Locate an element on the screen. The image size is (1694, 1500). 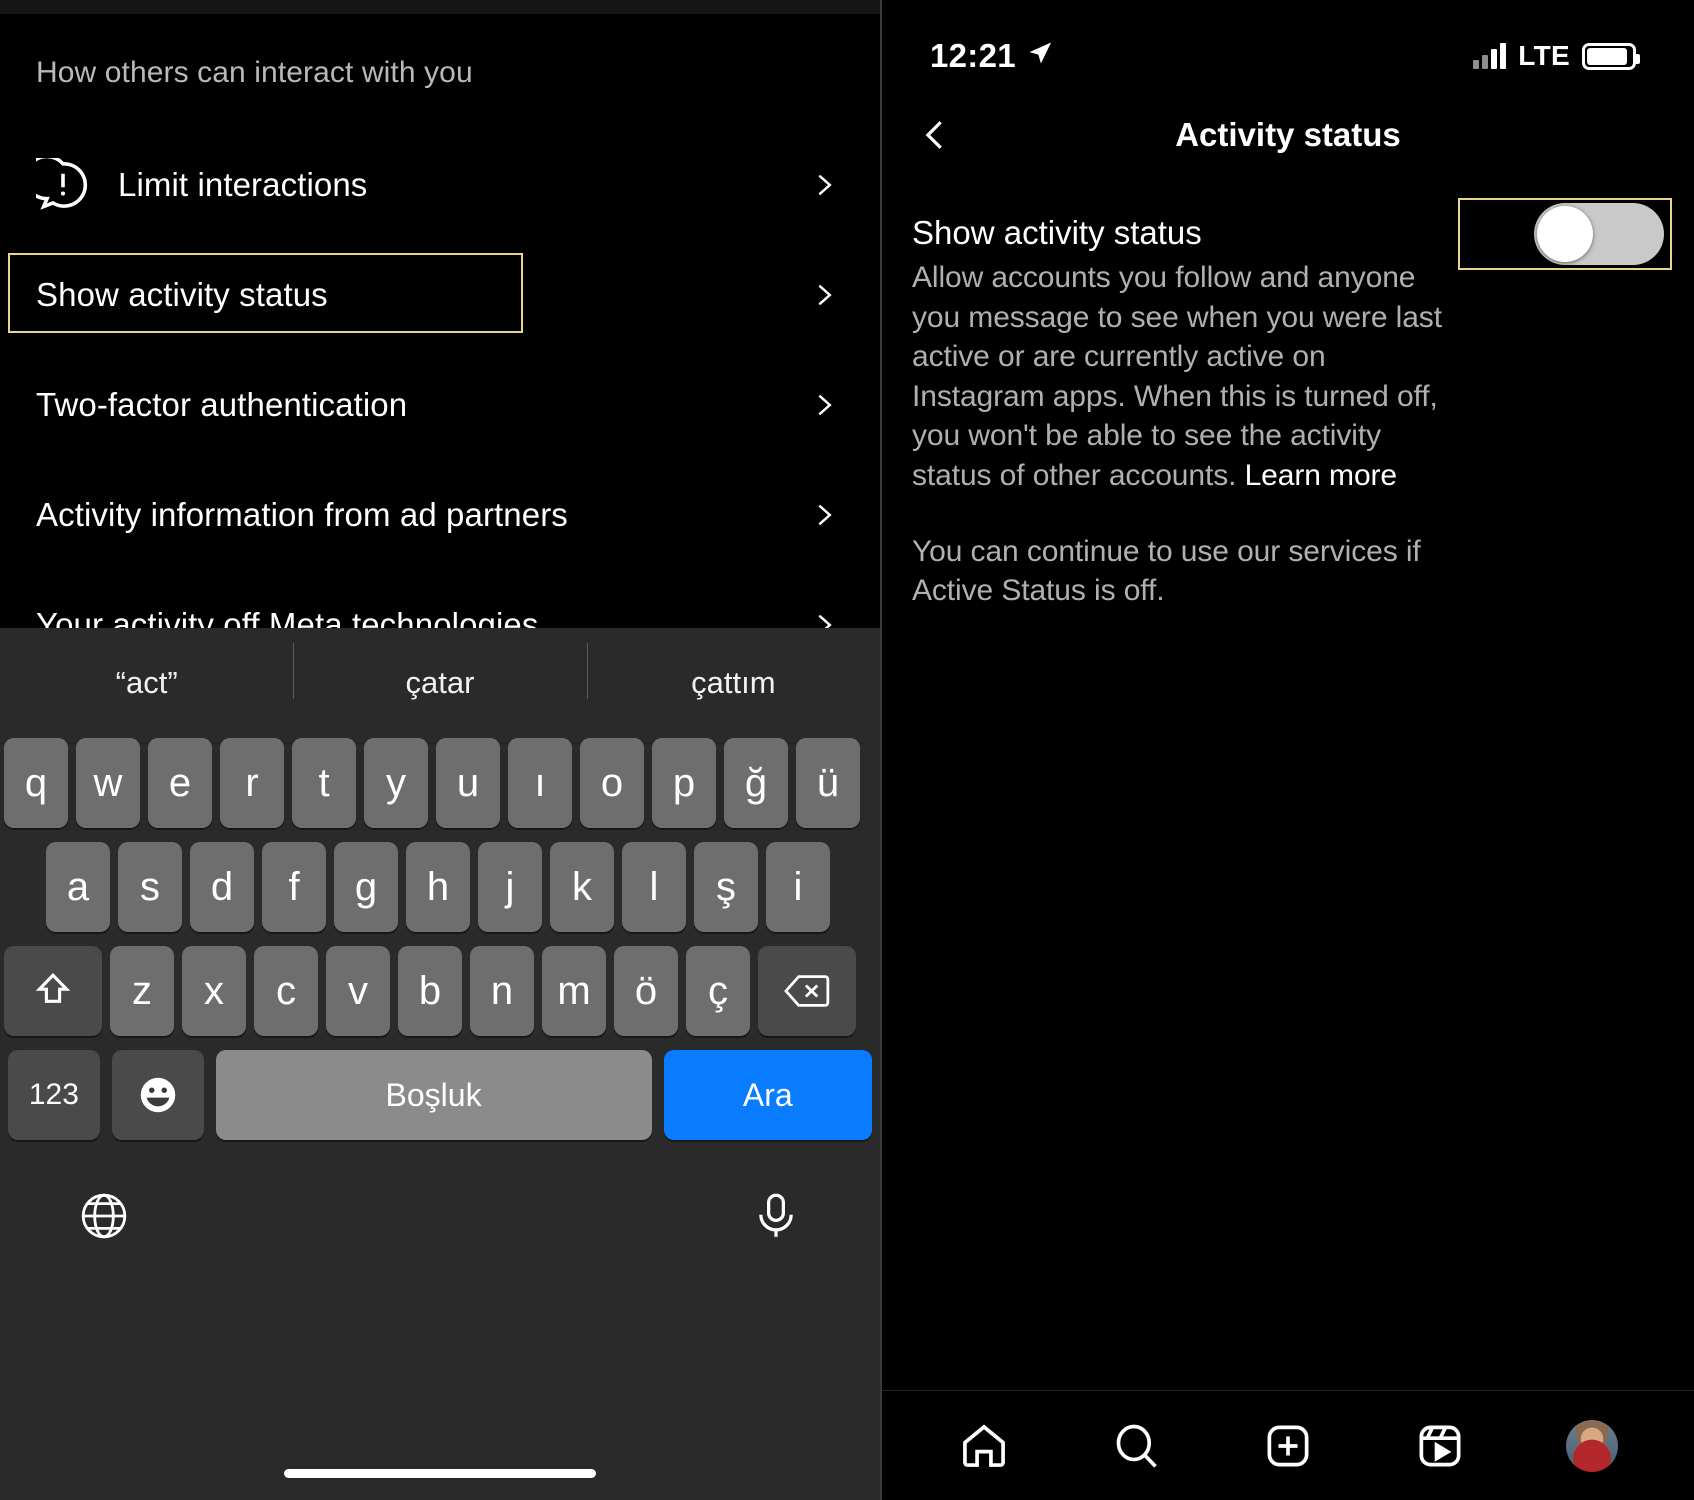
search-icon is located at coordinates (1136, 1446).